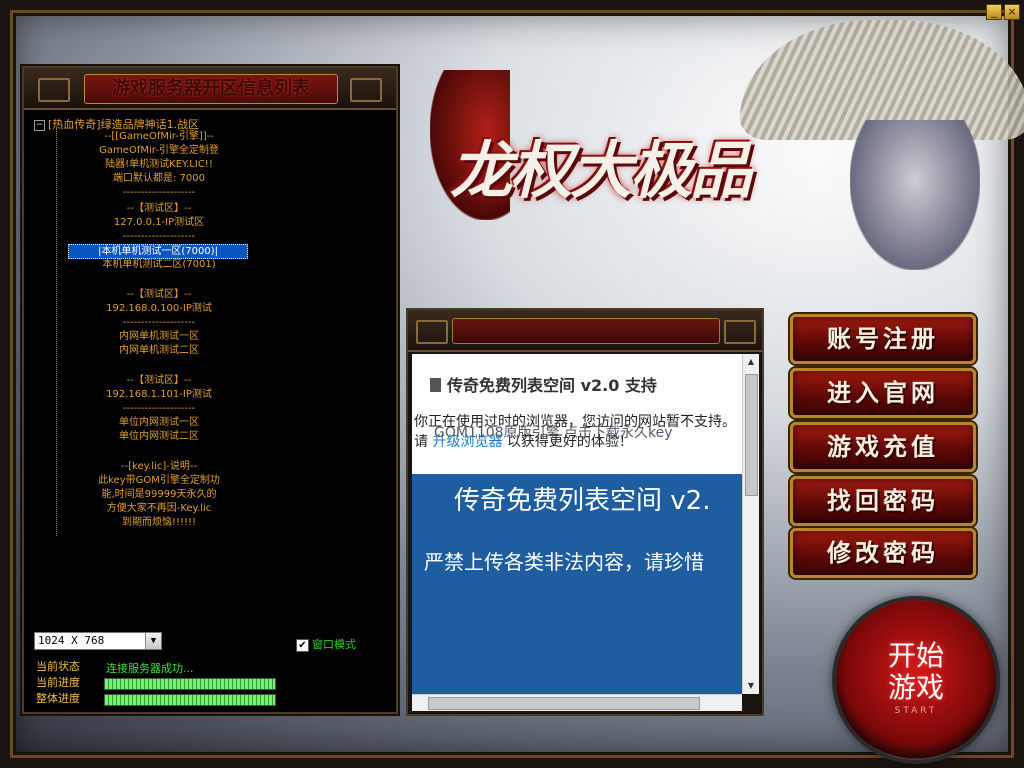 The height and width of the screenshot is (768, 1024). I want to click on news-title: 传奇免费列表空间 v2.0 支持, so click(543, 384).